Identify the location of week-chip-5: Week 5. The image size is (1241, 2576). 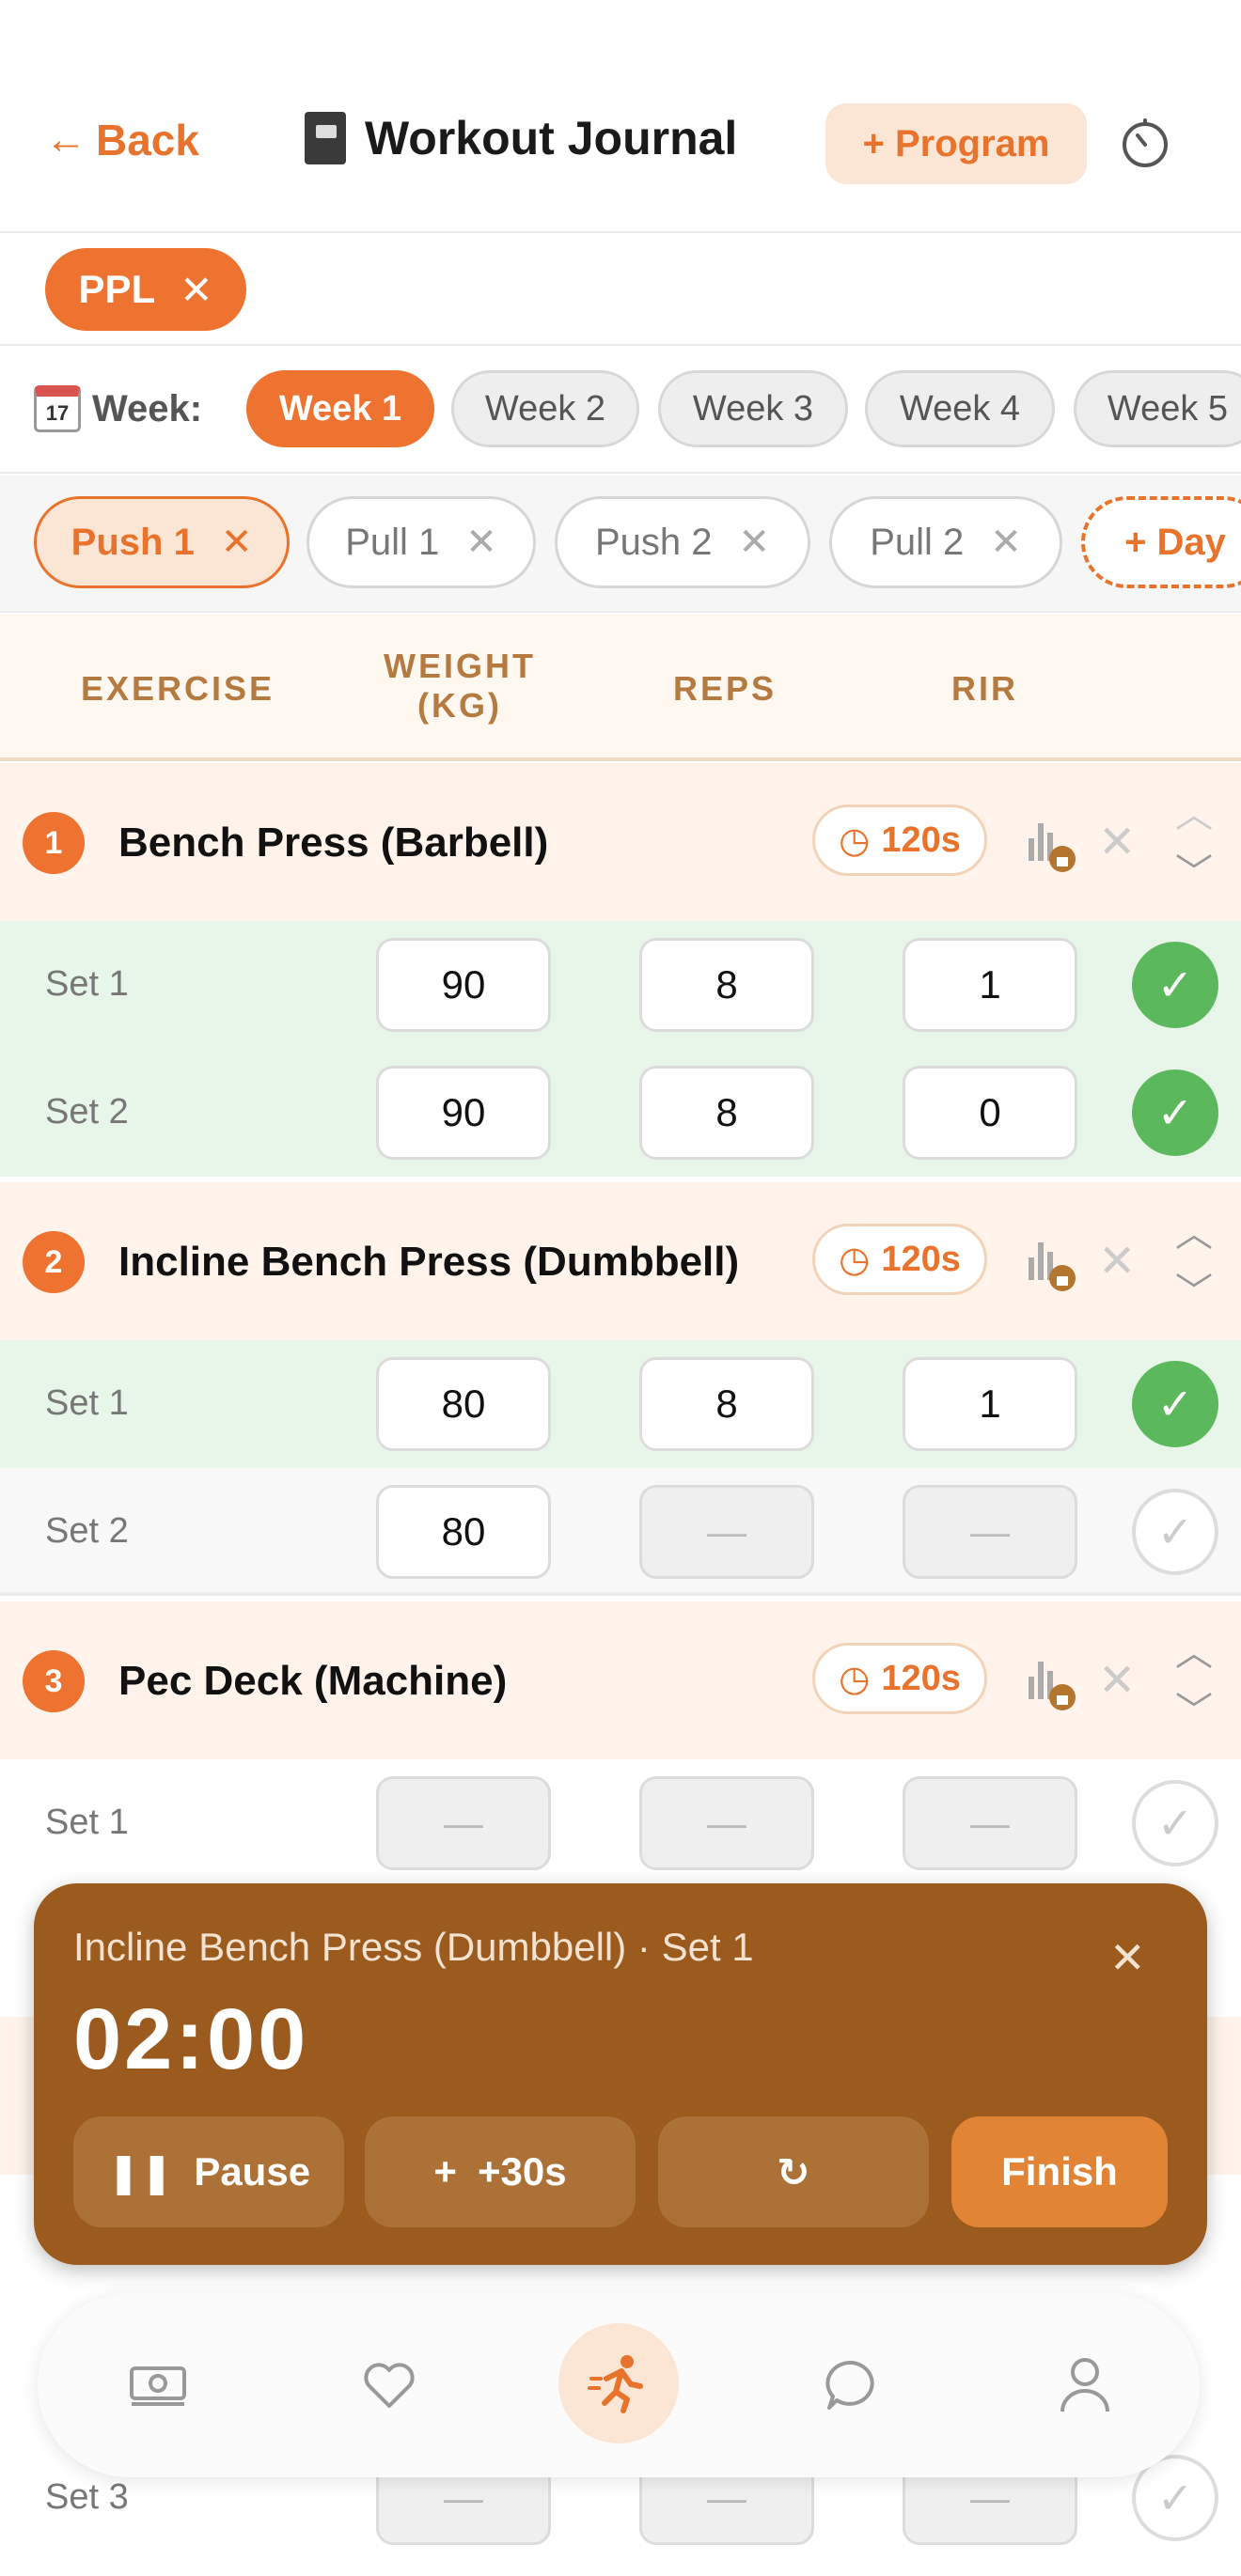
(1157, 408).